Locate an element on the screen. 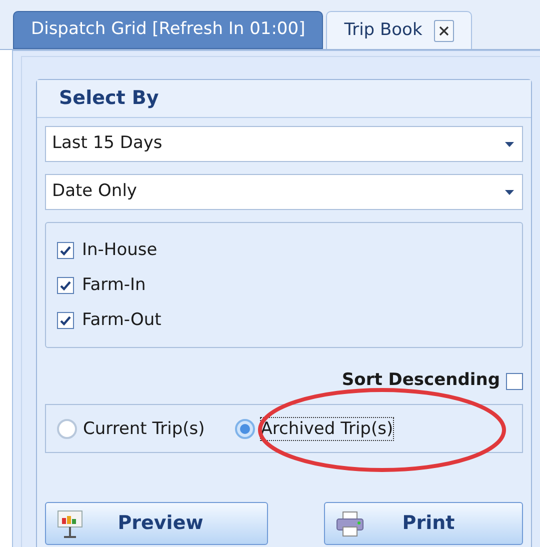 The height and width of the screenshot is (547, 540). tab: Trip Book is located at coordinates (399, 30).